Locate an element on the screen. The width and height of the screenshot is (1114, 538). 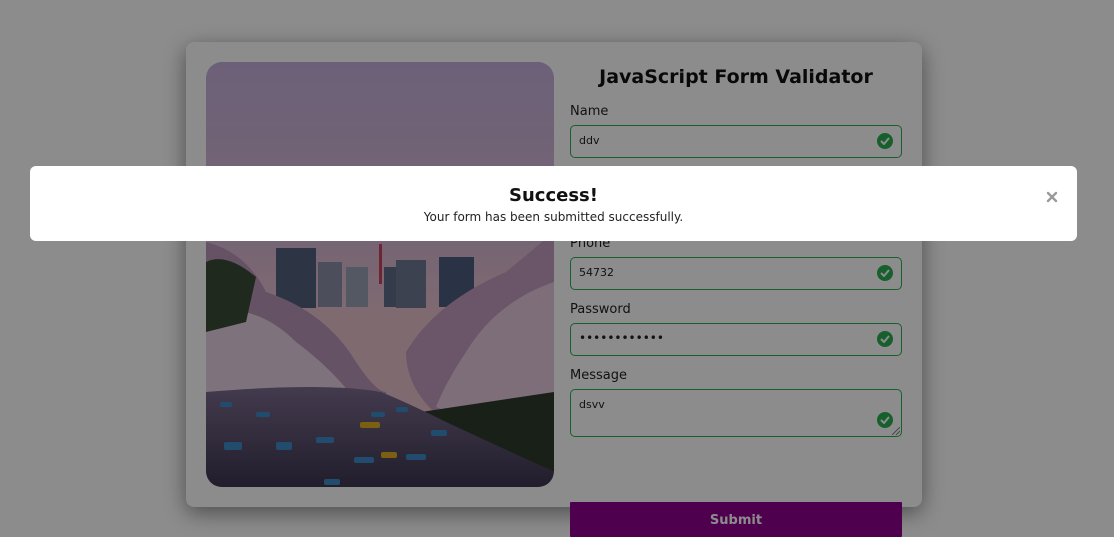
close-icon is located at coordinates (1052, 196).